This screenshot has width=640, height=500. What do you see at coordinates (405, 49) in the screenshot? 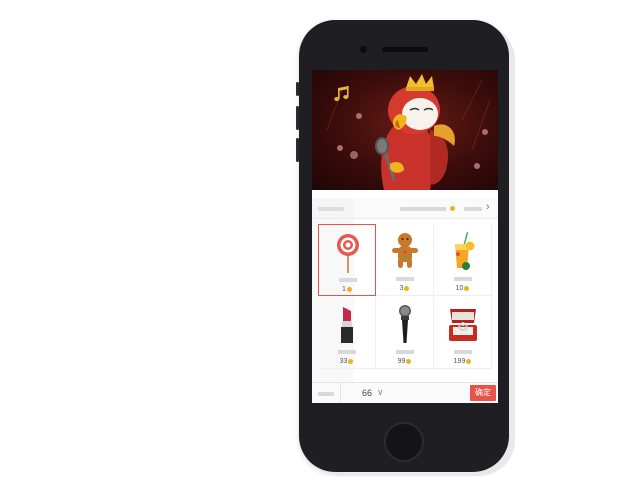
I see `earpiece-speaker` at bounding box center [405, 49].